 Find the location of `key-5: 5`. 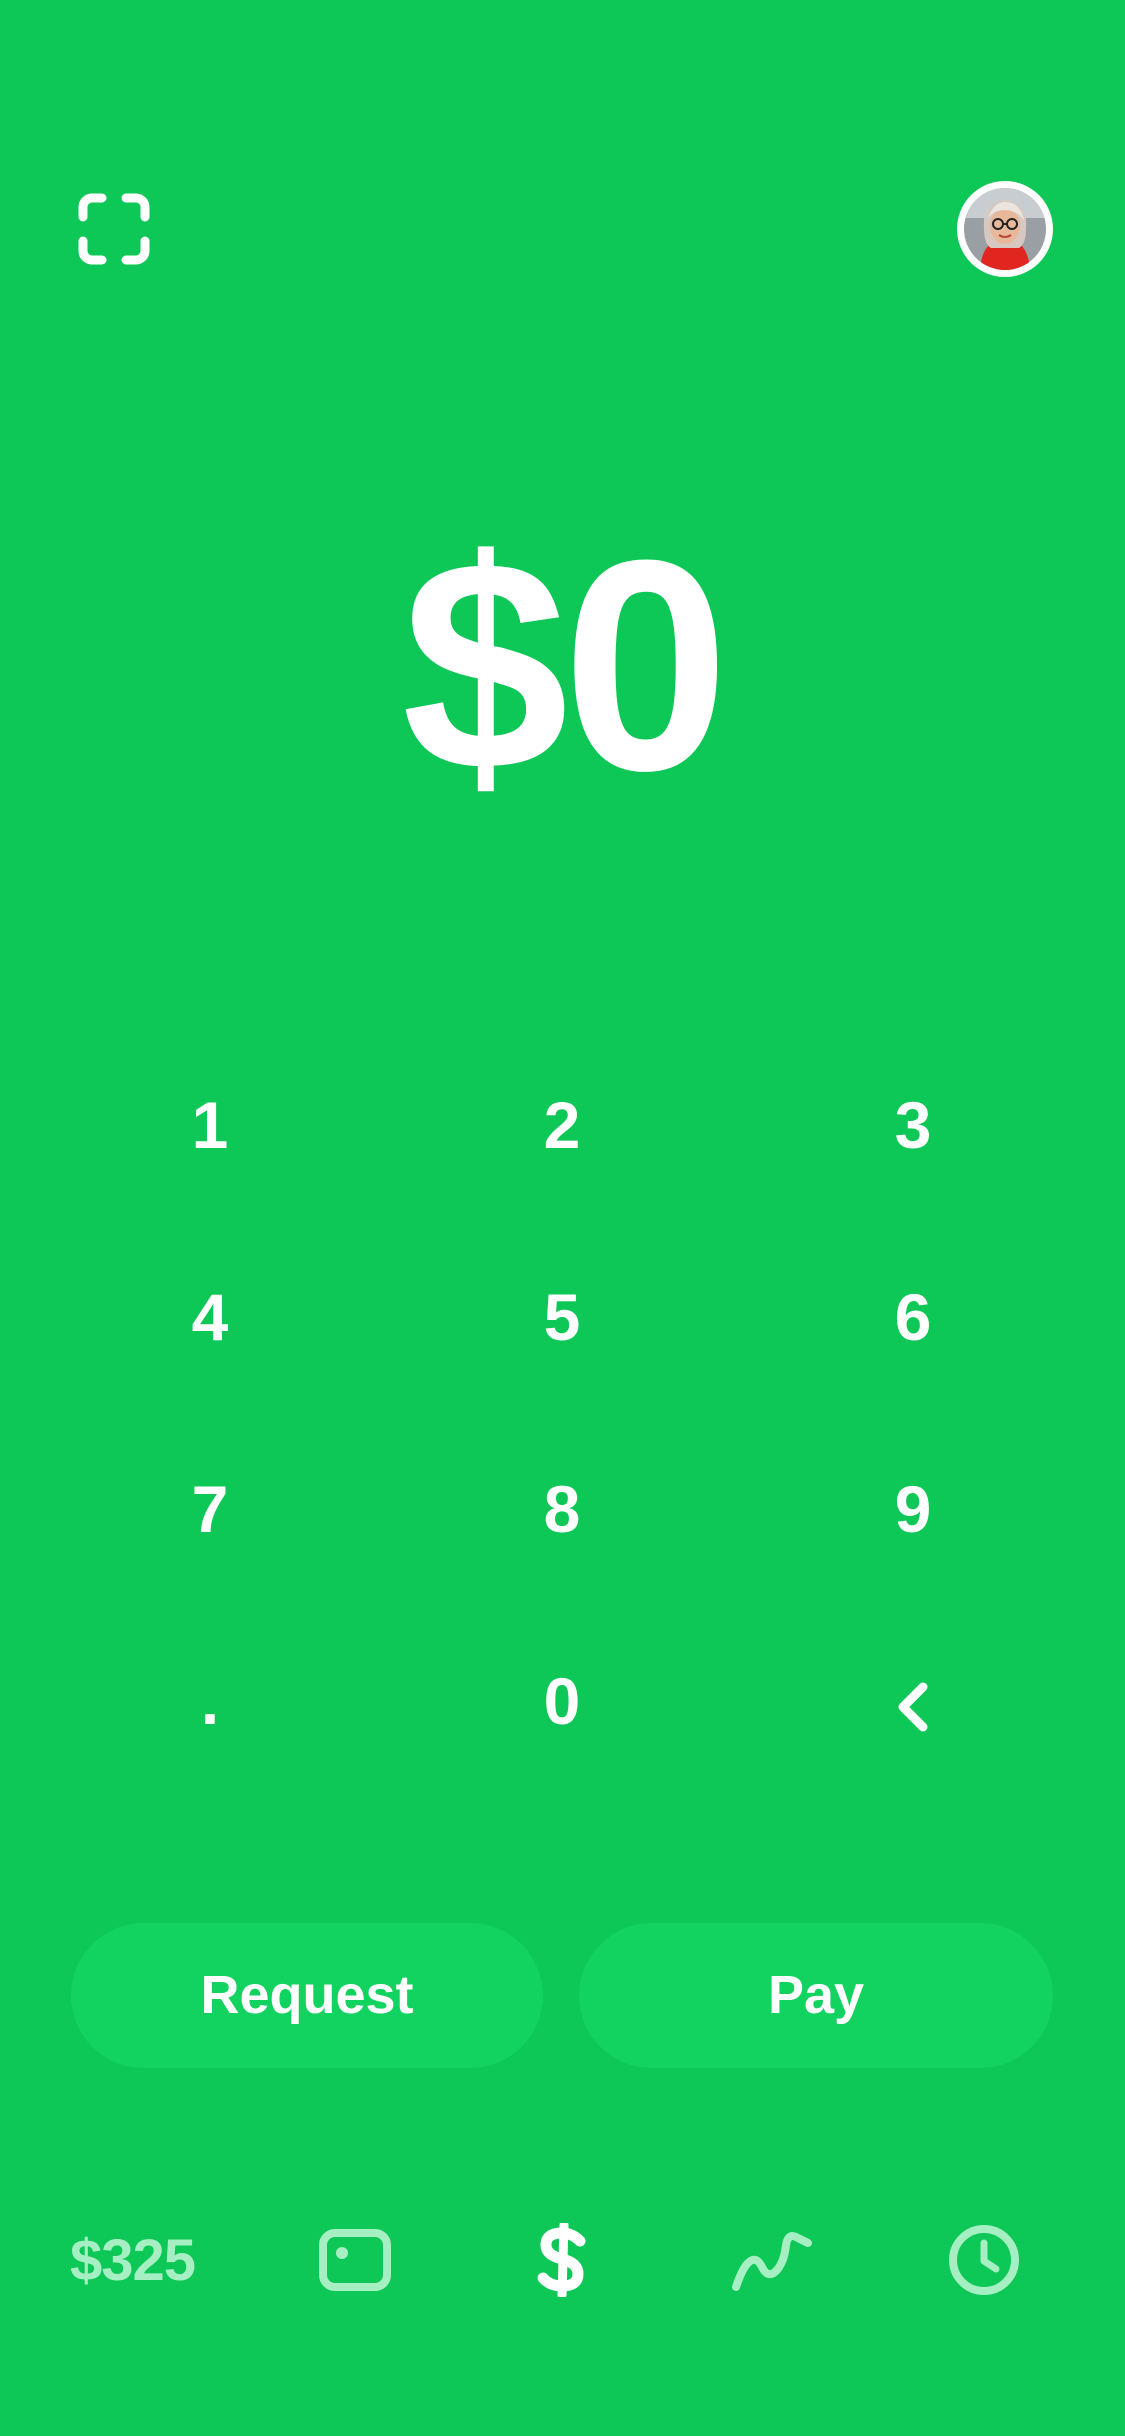

key-5: 5 is located at coordinates (562, 1317).